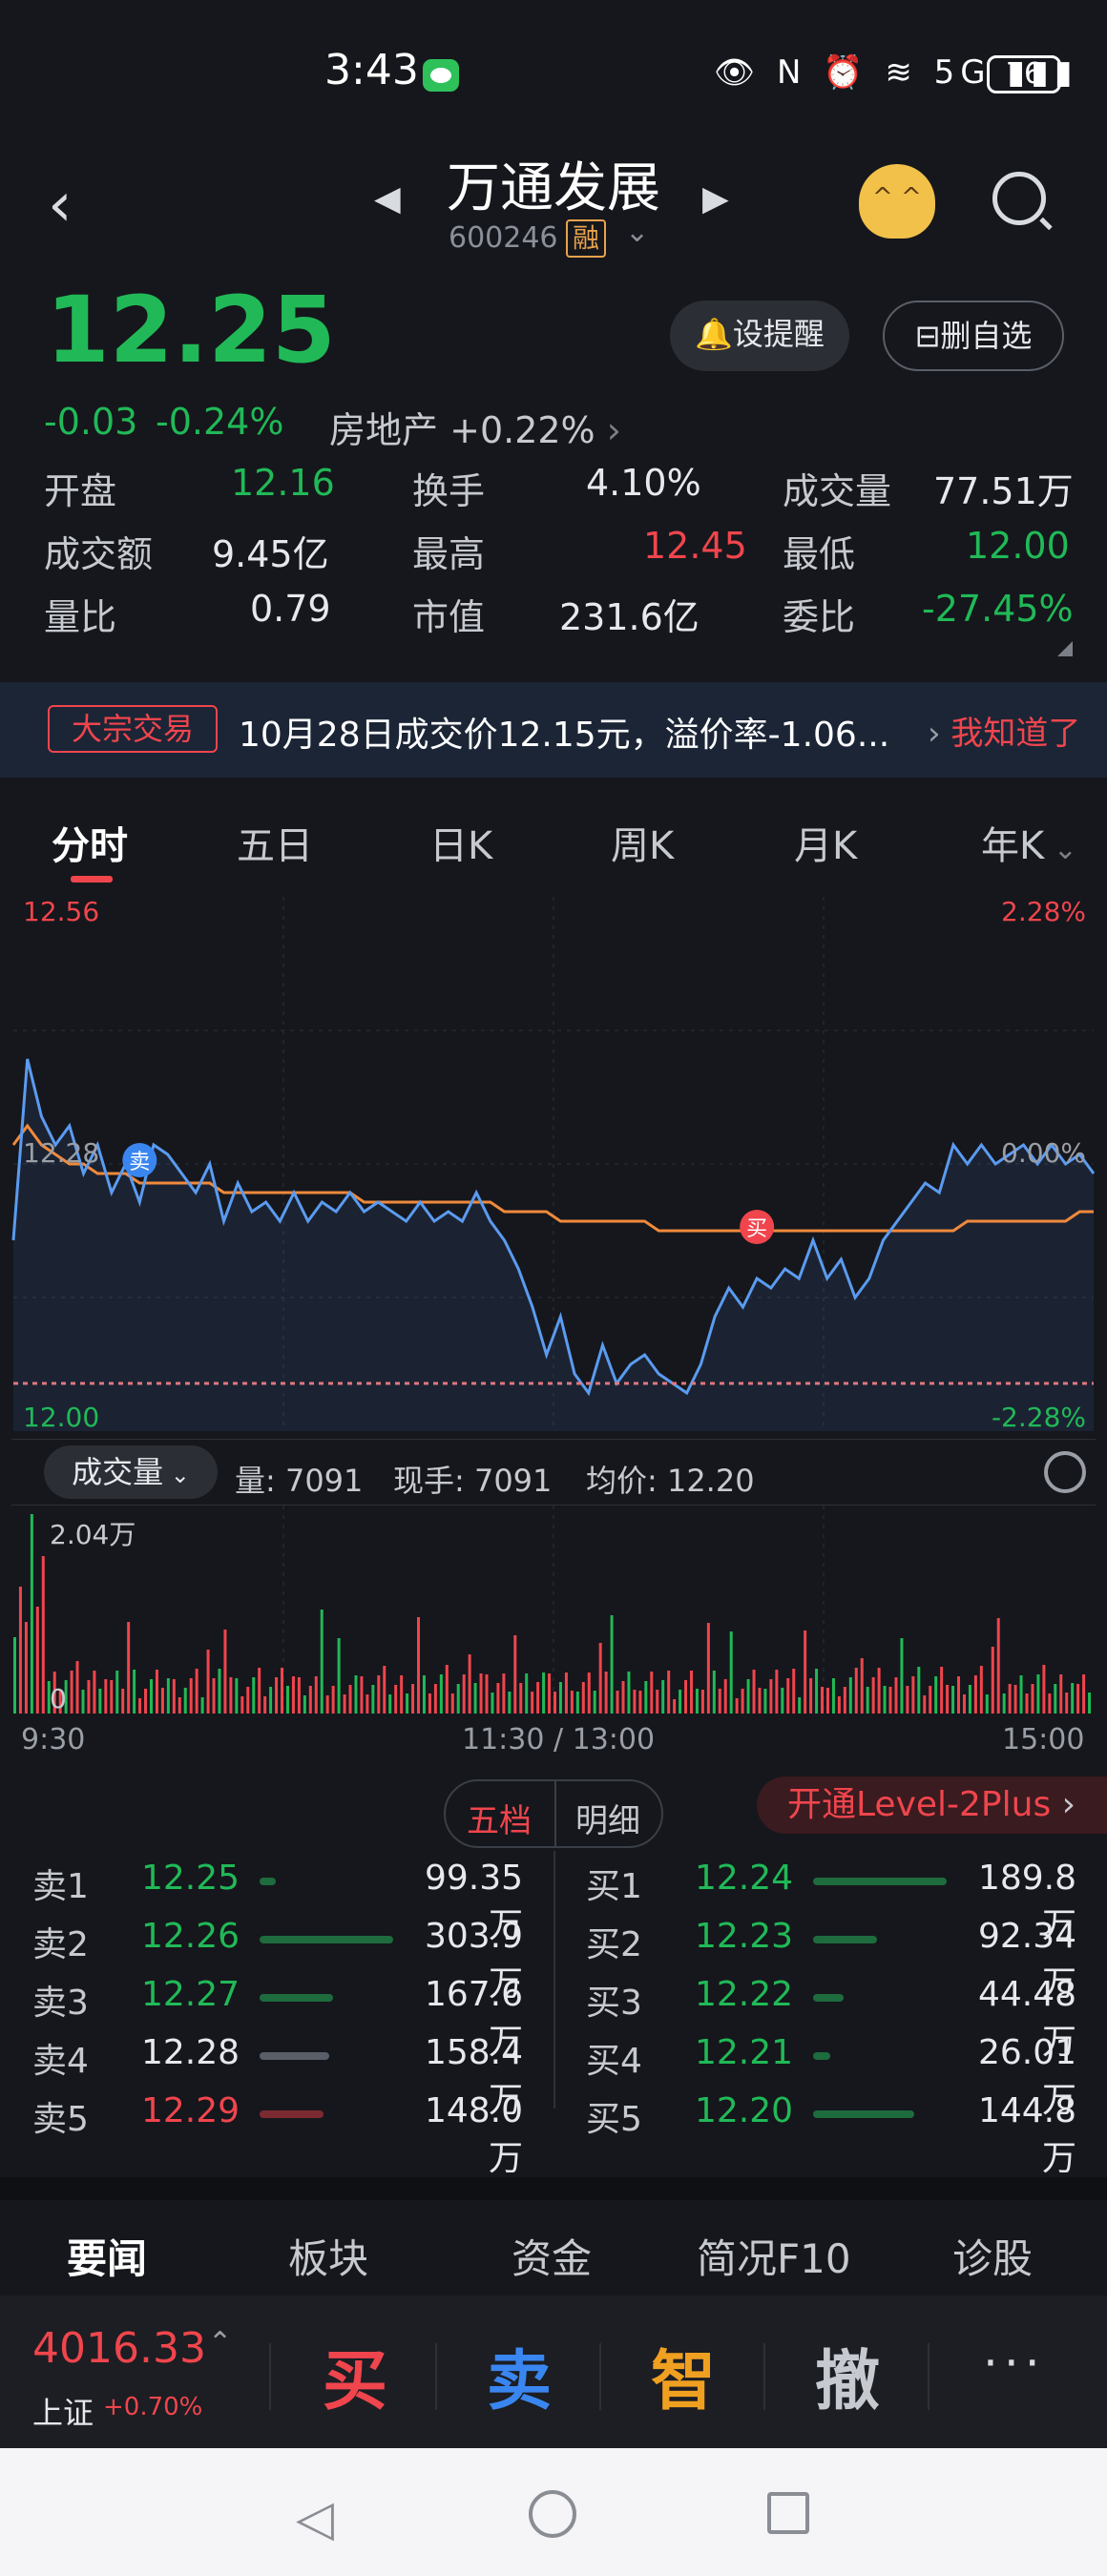 The image size is (1107, 2576). Describe the element at coordinates (774, 2256) in the screenshot. I see `tab-f10: 简况F10` at that location.